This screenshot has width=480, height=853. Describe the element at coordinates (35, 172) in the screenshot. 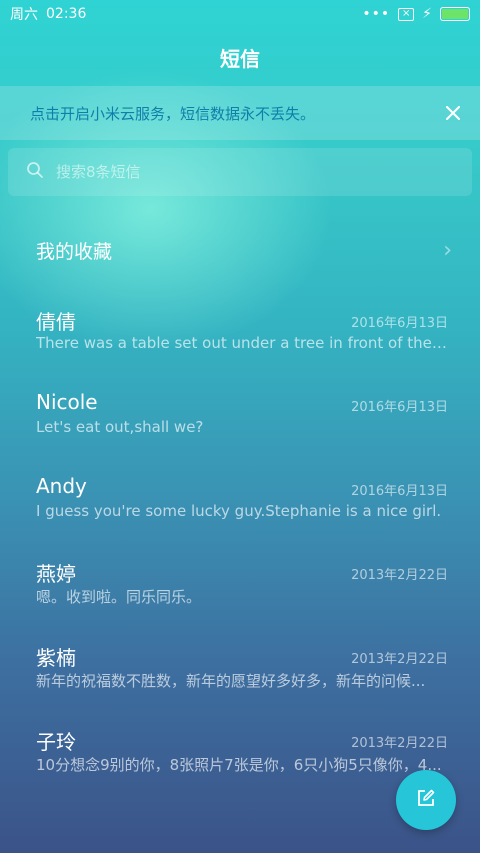

I see `search-icon` at that location.